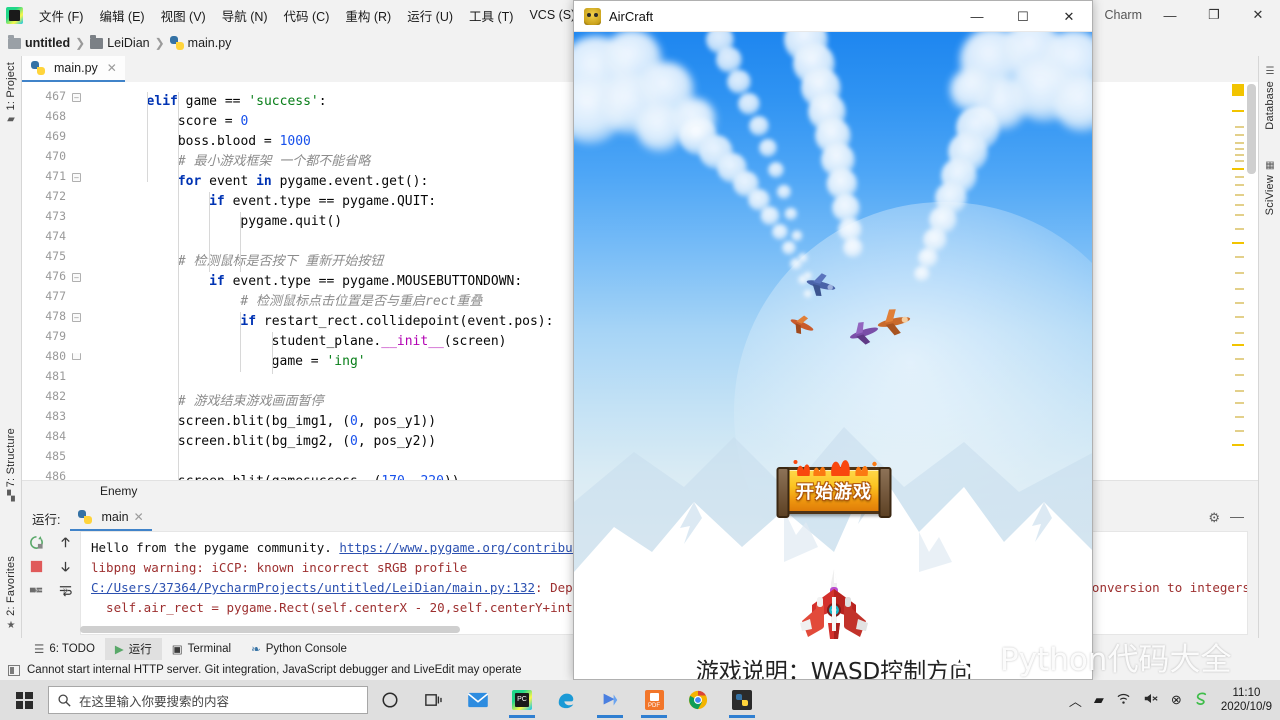  What do you see at coordinates (368, 15) in the screenshot?
I see `menu-refactor: 重构 (R)` at bounding box center [368, 15].